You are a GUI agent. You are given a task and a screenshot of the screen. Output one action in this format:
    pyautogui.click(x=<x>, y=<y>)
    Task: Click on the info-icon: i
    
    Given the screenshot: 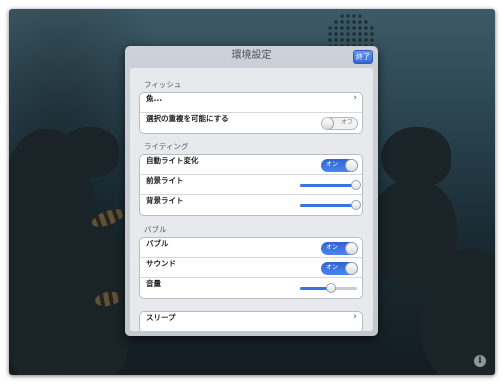 What is the action you would take?
    pyautogui.click(x=480, y=361)
    